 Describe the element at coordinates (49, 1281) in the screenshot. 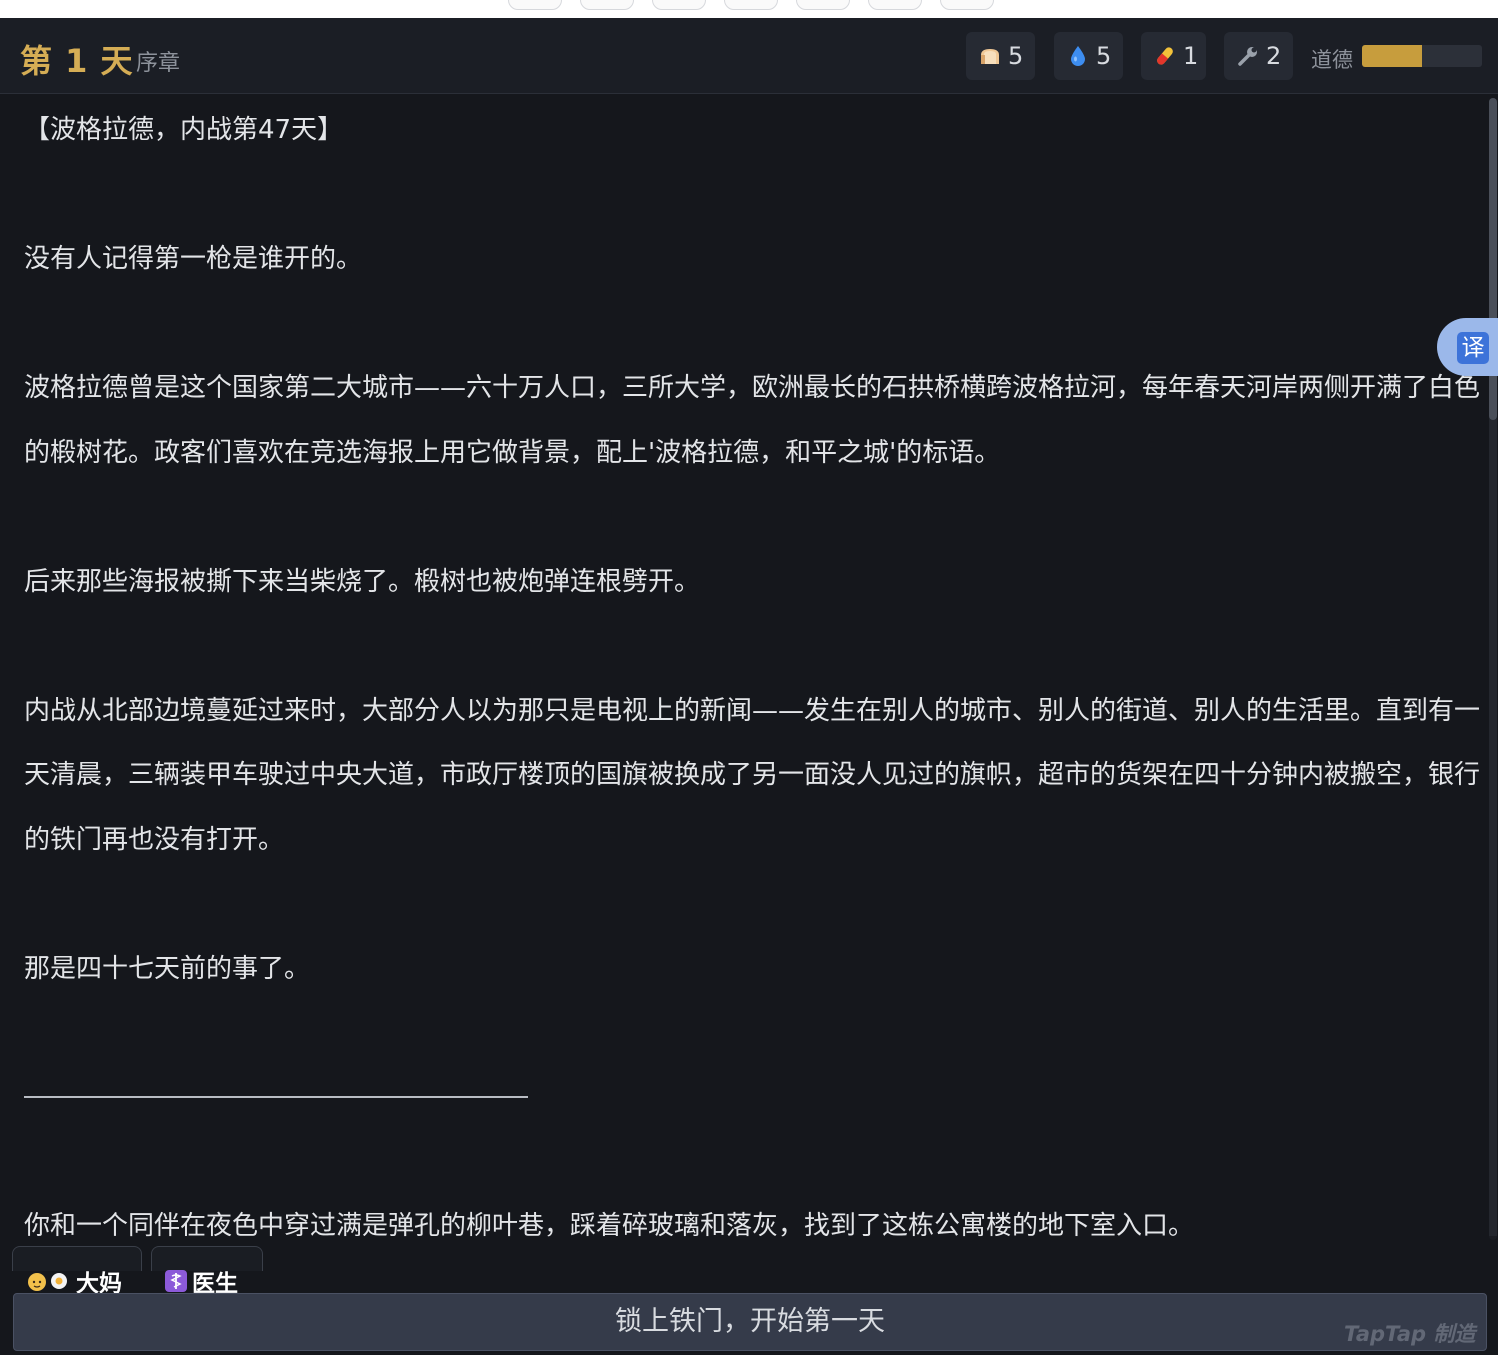

I see `elderly-woman-icon` at that location.